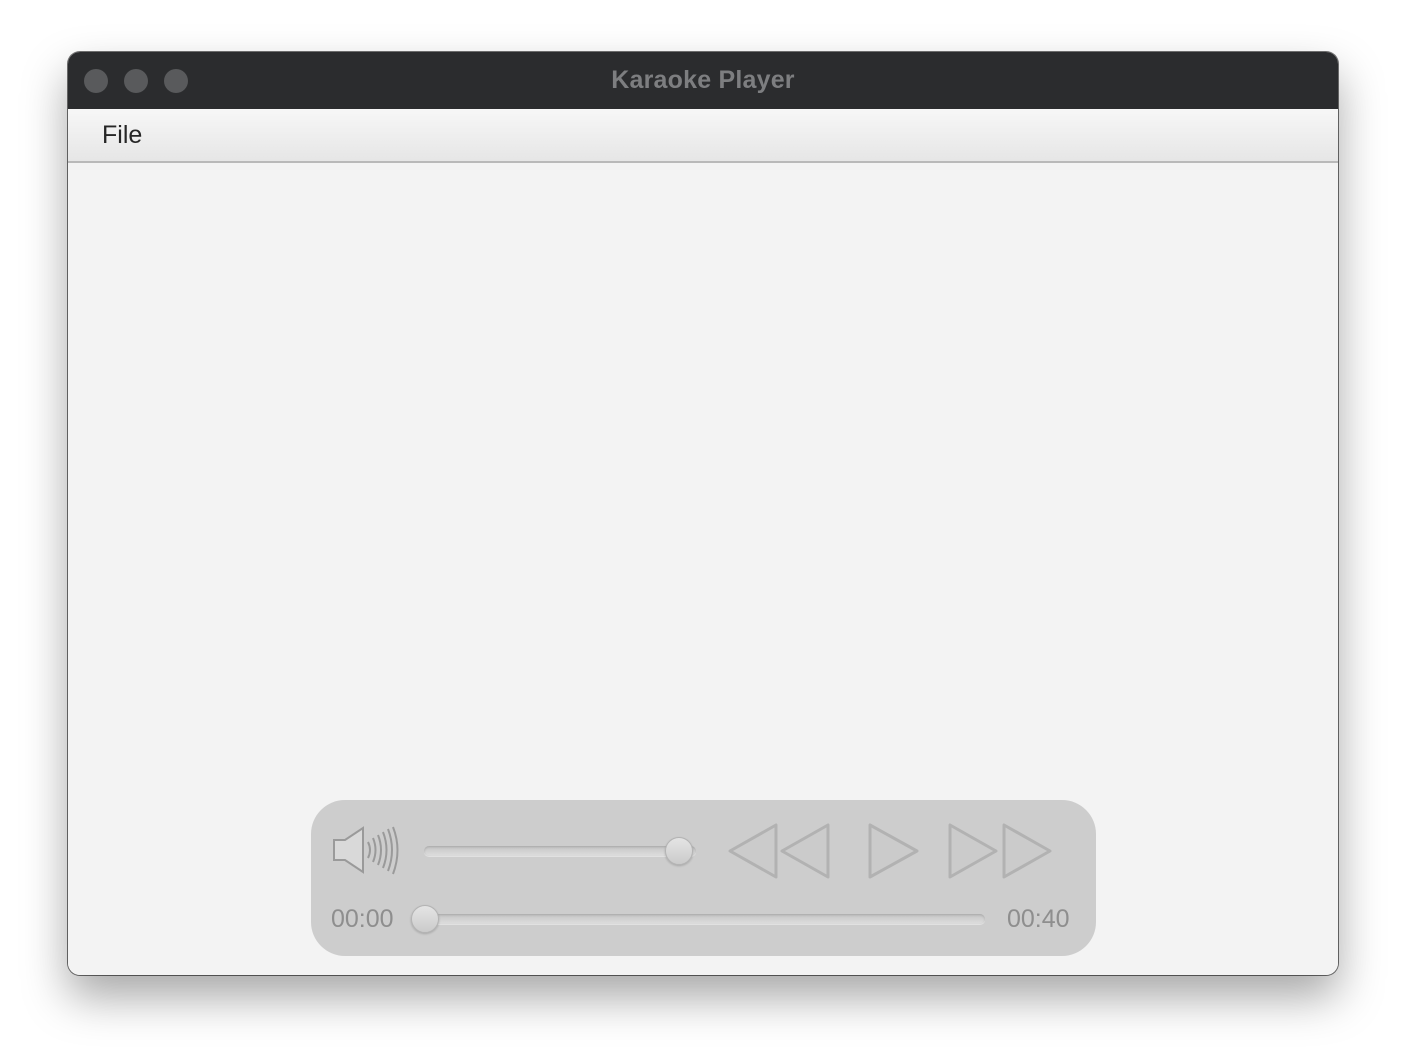  Describe the element at coordinates (122, 135) in the screenshot. I see `menu-item-file: File` at that location.